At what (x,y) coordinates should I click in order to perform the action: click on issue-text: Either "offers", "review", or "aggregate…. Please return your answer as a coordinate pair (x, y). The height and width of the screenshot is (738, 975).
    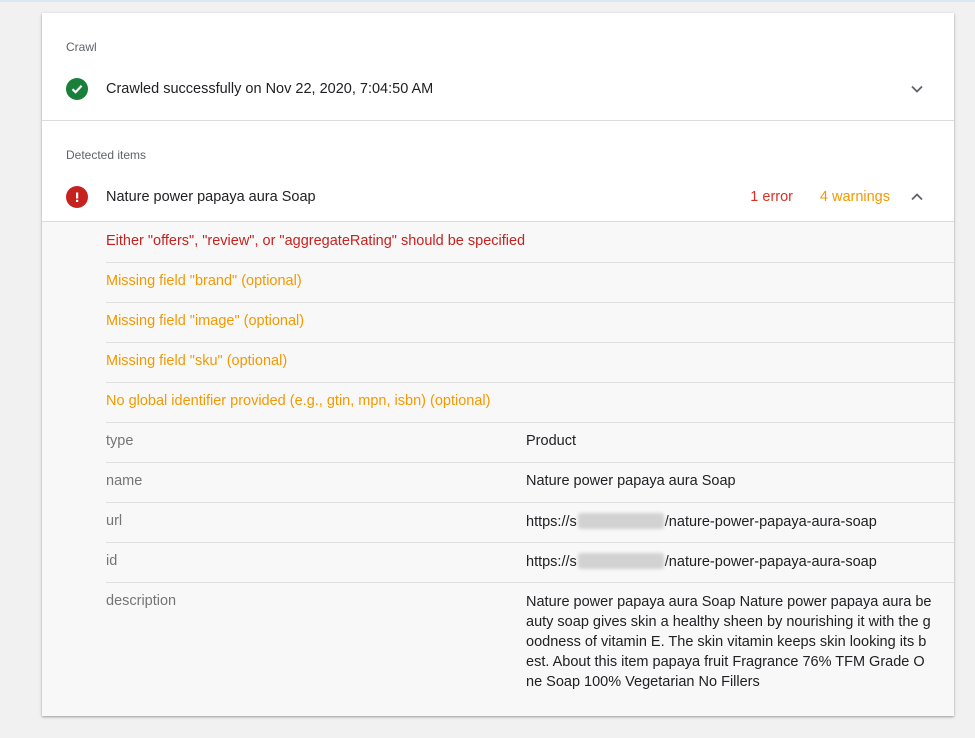
    Looking at the image, I should click on (316, 241).